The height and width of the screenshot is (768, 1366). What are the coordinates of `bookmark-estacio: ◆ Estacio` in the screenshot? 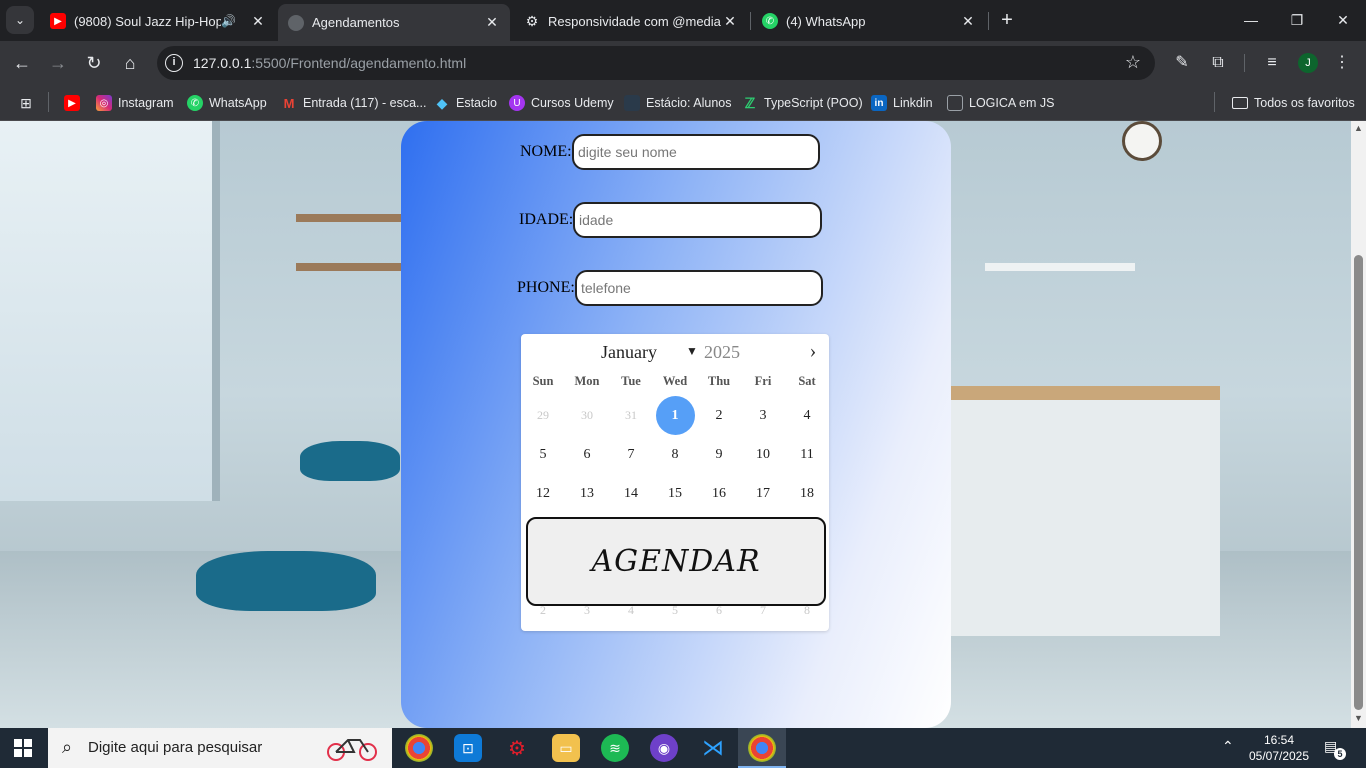 It's located at (465, 103).